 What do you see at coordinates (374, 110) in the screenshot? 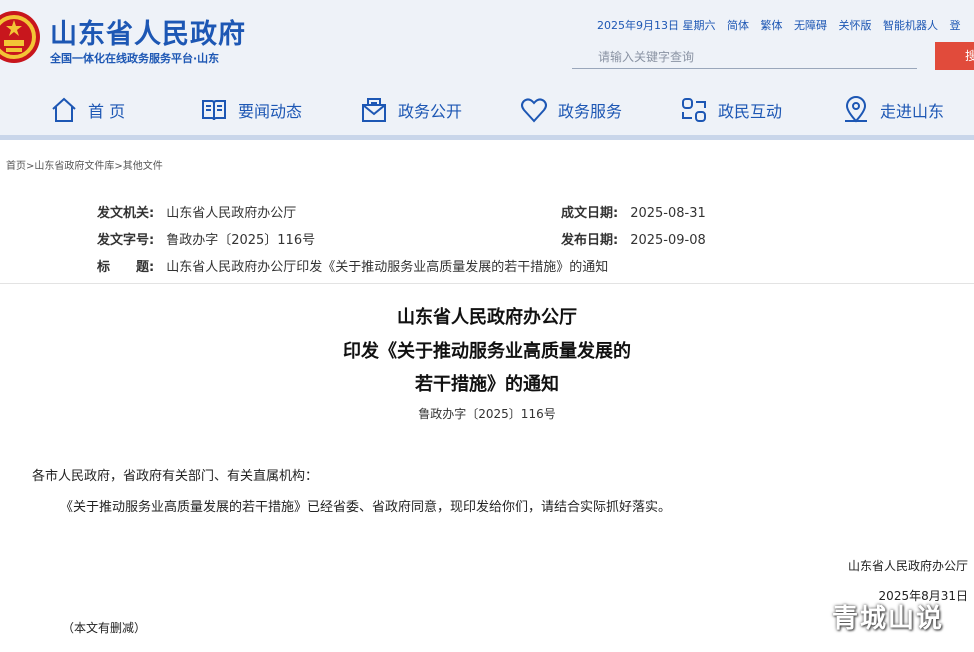
I see `envelope-icon` at bounding box center [374, 110].